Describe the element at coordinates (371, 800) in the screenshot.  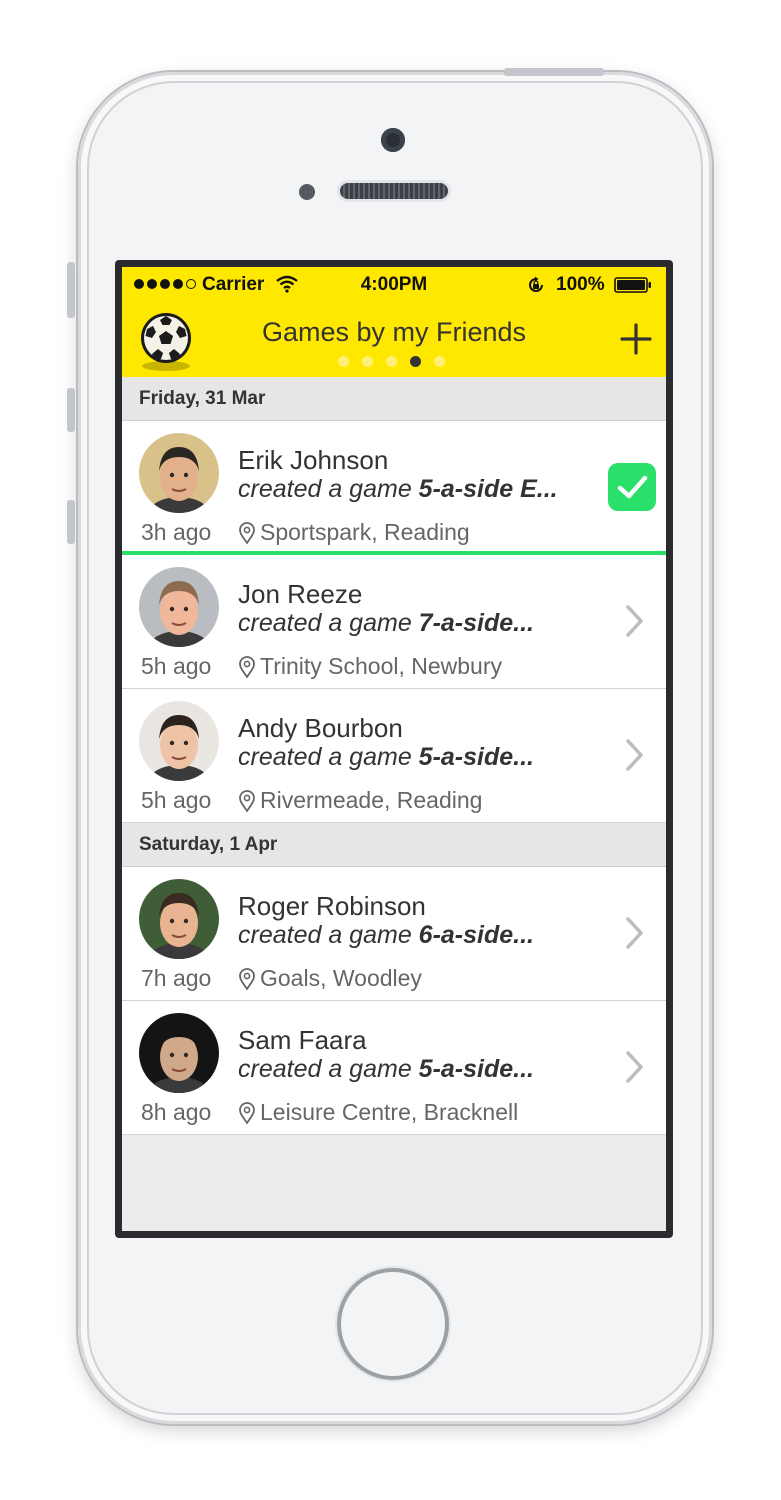
I see `location-text: Rivermeade, Reading` at that location.